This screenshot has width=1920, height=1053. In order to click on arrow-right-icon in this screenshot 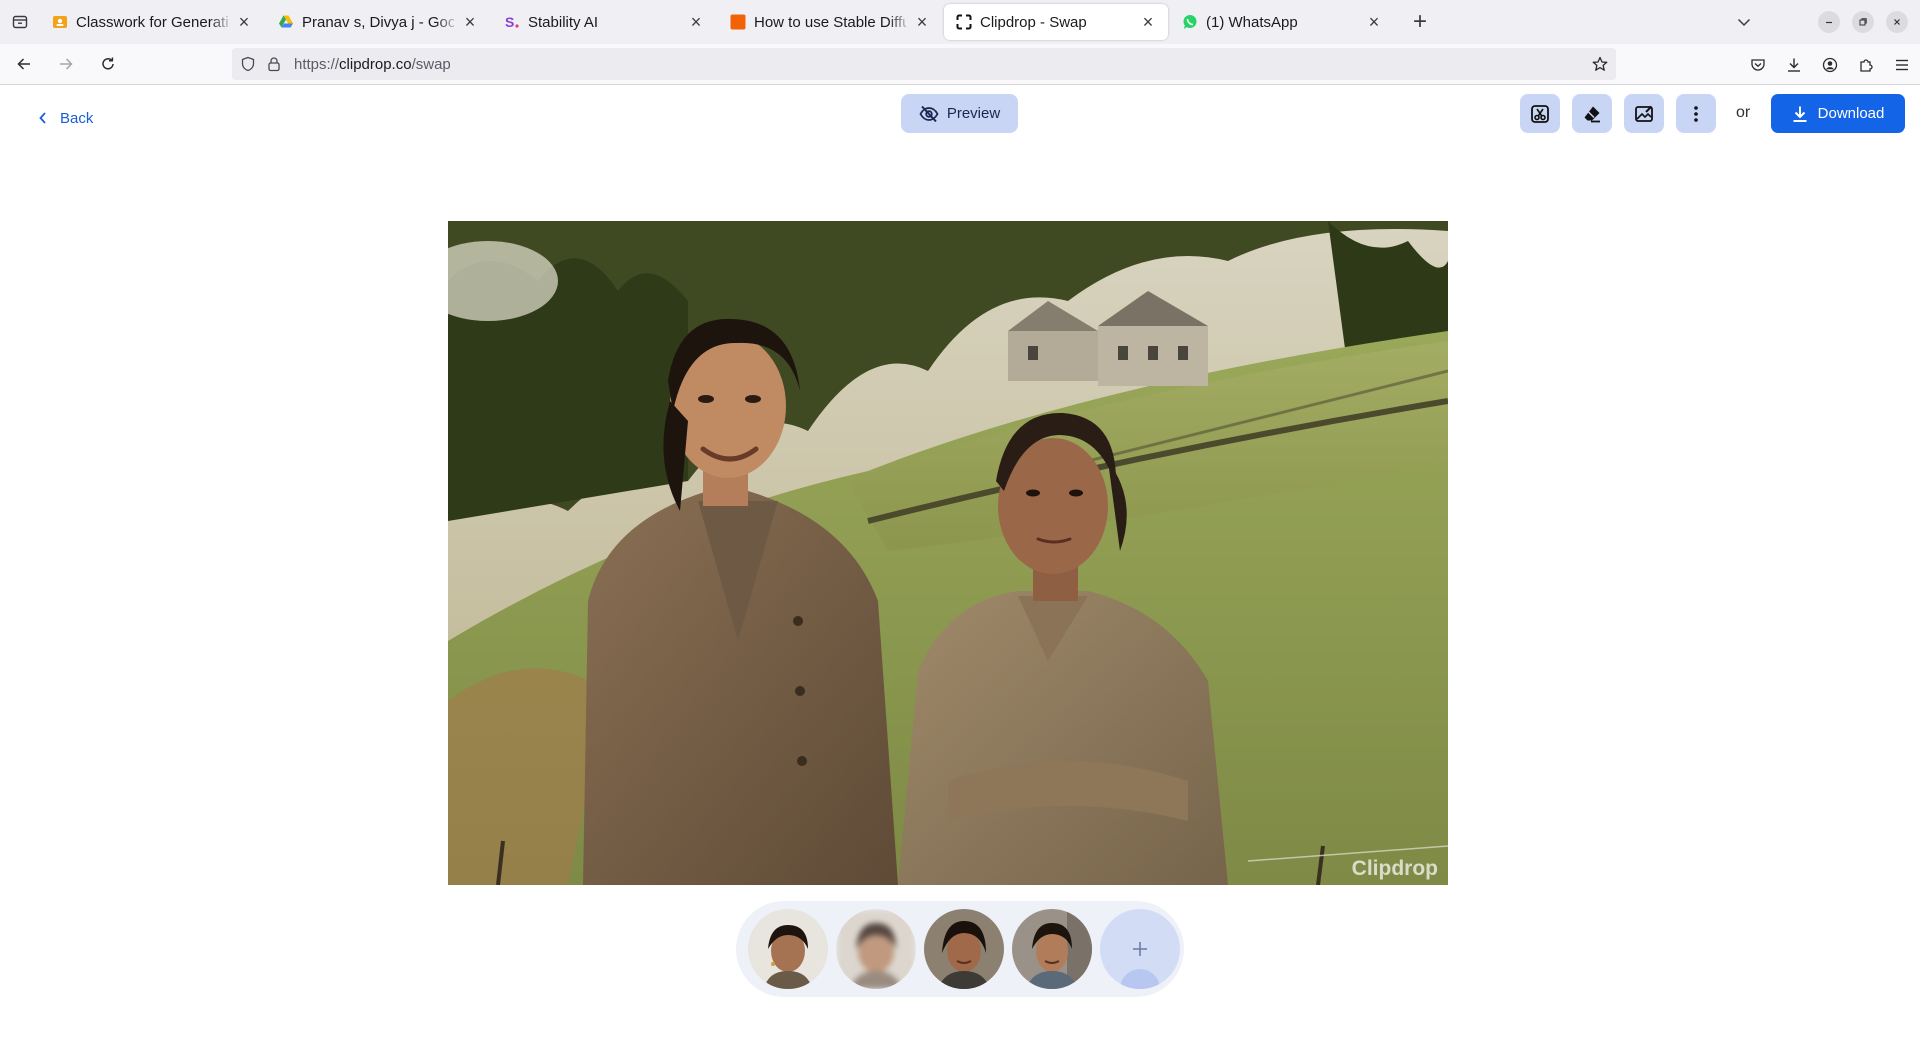, I will do `click(66, 64)`.